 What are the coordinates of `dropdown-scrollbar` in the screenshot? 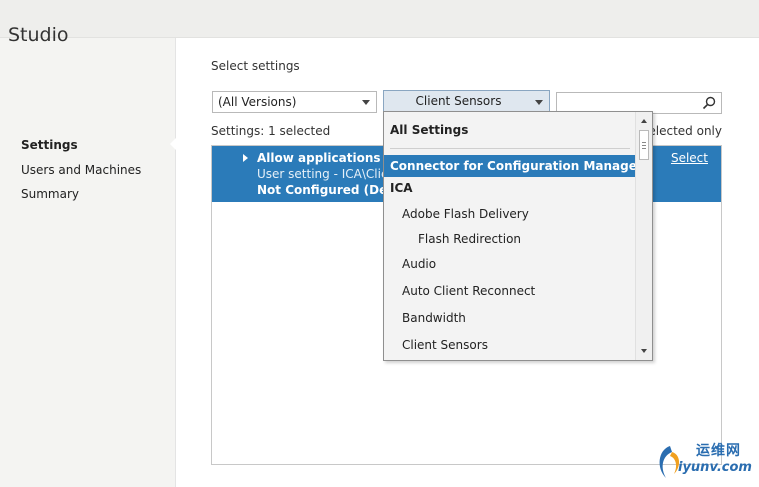 It's located at (643, 236).